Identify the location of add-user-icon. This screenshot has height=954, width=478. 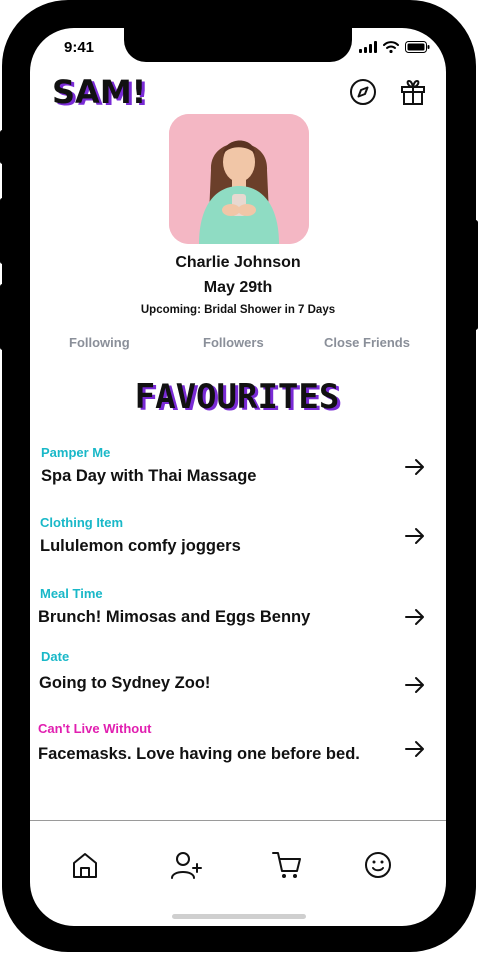
(187, 865).